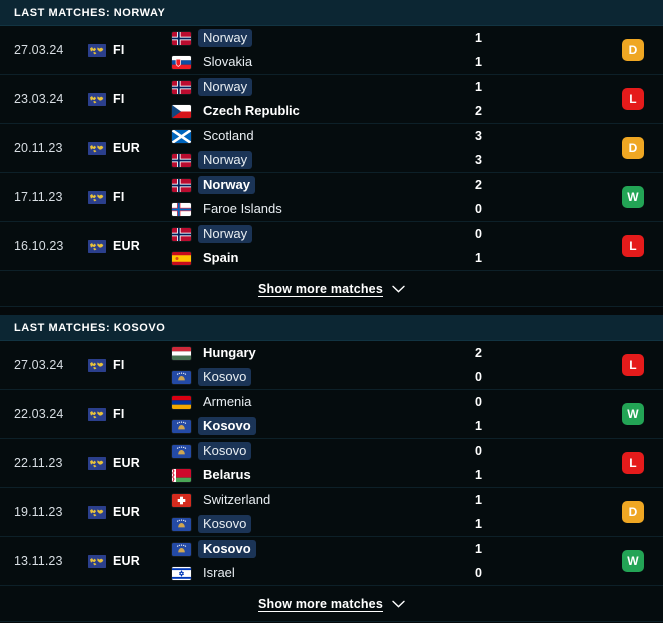 This screenshot has width=663, height=623. What do you see at coordinates (302, 160) in the screenshot?
I see `team-line-away: Norway` at bounding box center [302, 160].